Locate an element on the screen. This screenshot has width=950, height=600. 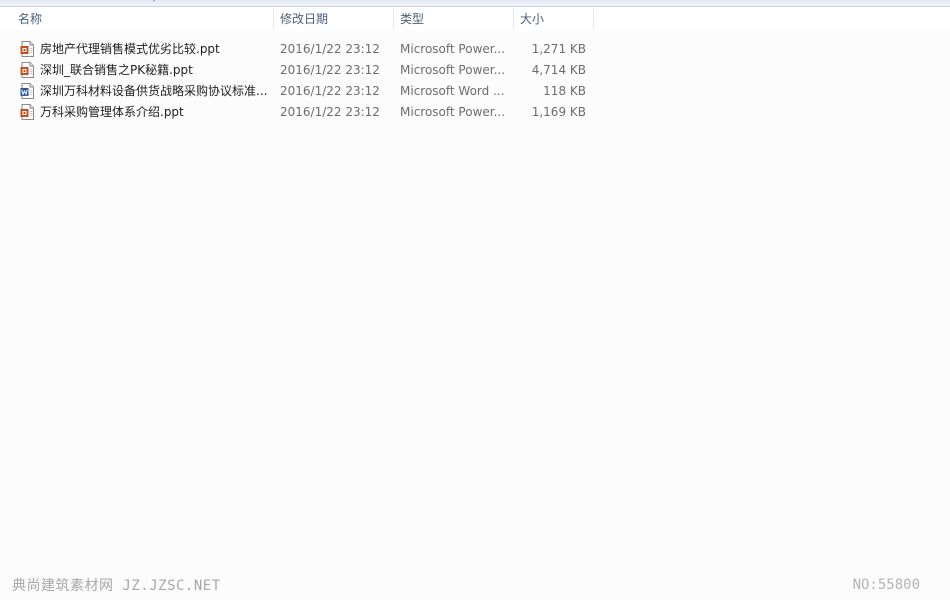
column-header-bar: ˄ 名称 修改日期 类型 大小 is located at coordinates (475, 15).